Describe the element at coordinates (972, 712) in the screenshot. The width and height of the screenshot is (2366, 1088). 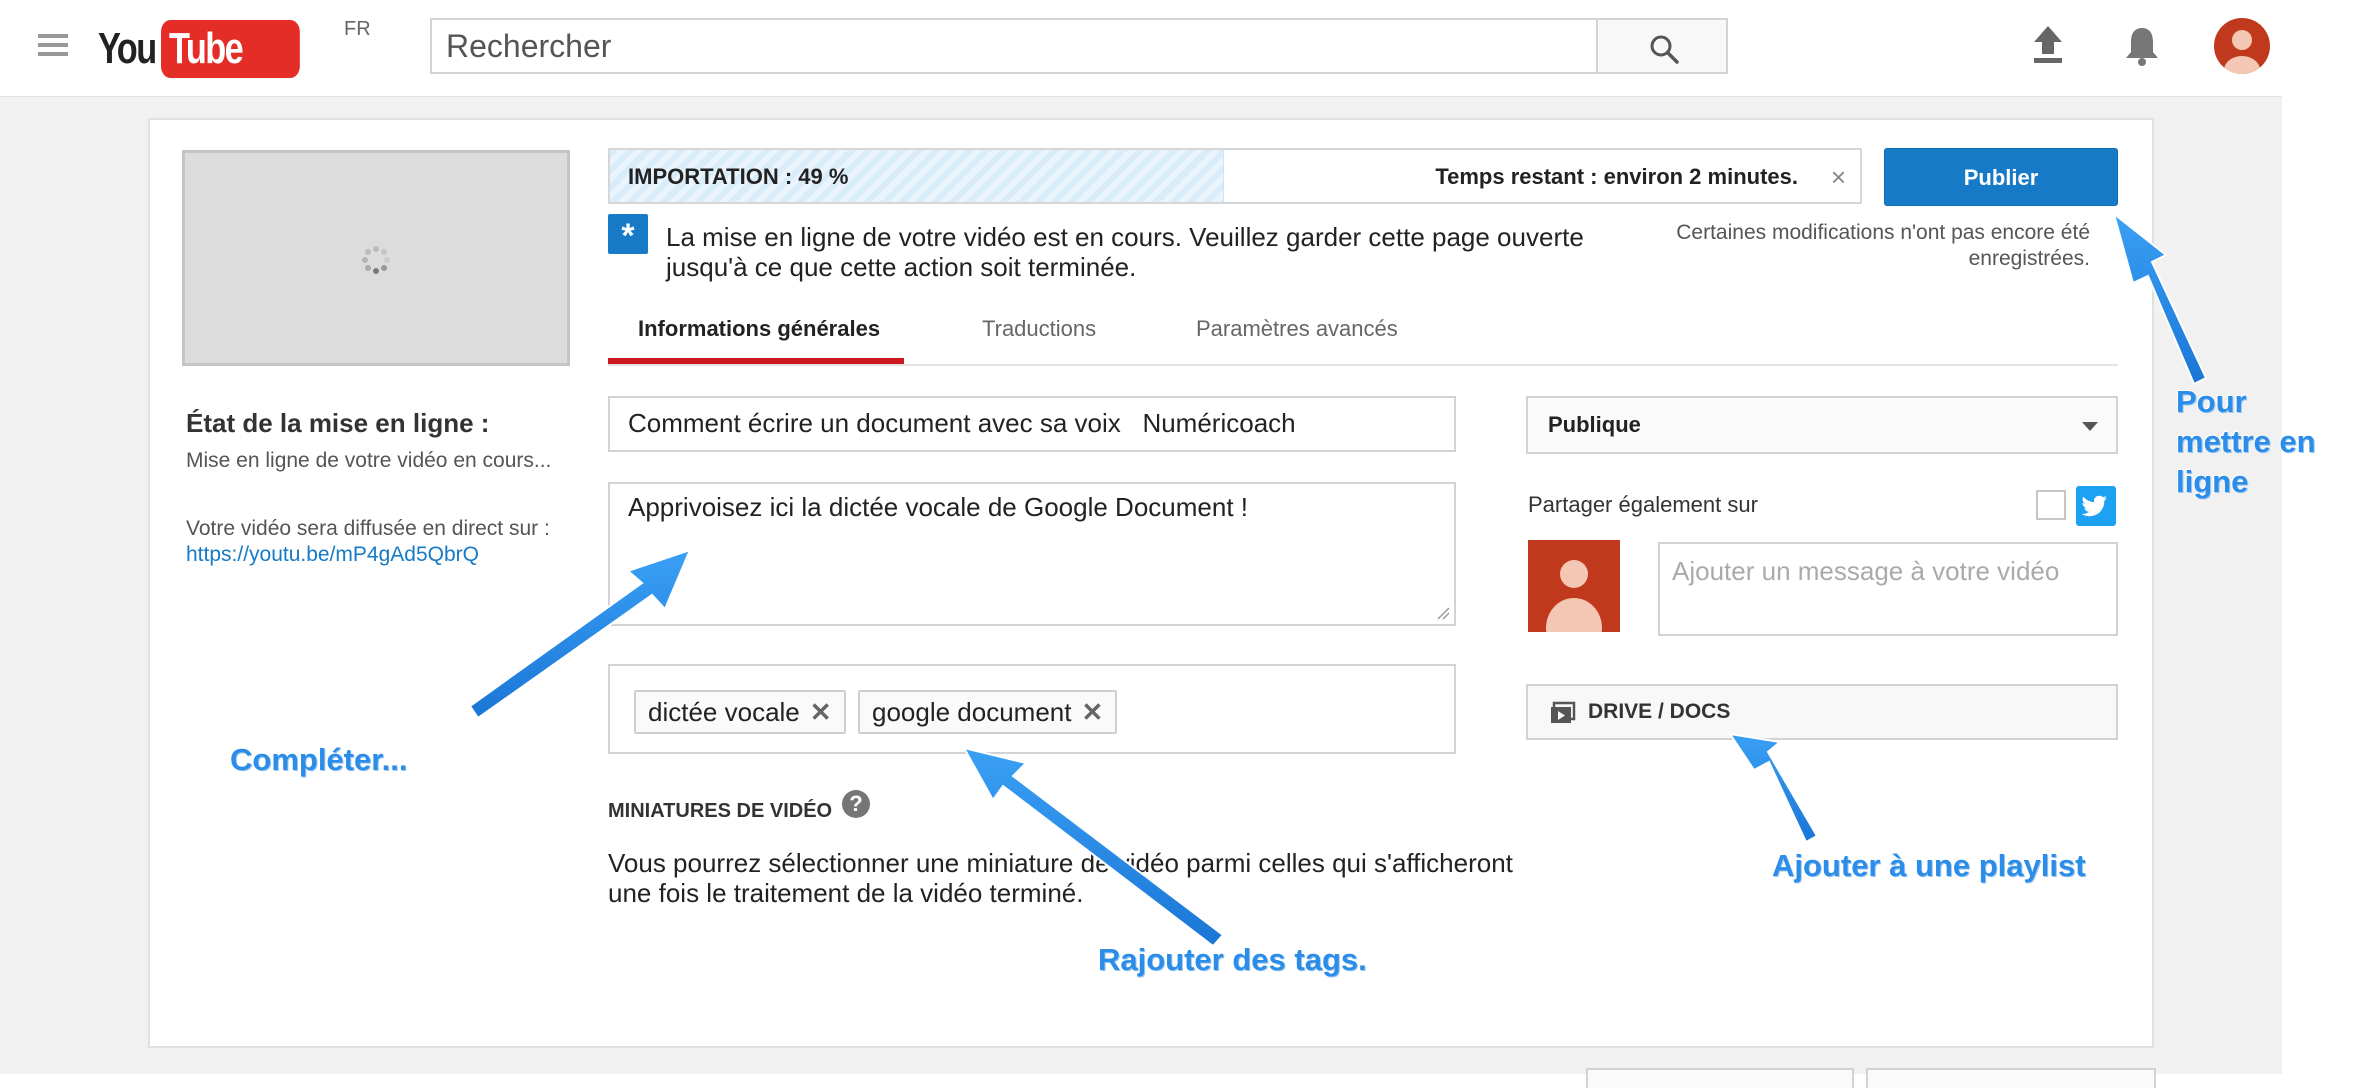
I see `tag-label: google document` at that location.